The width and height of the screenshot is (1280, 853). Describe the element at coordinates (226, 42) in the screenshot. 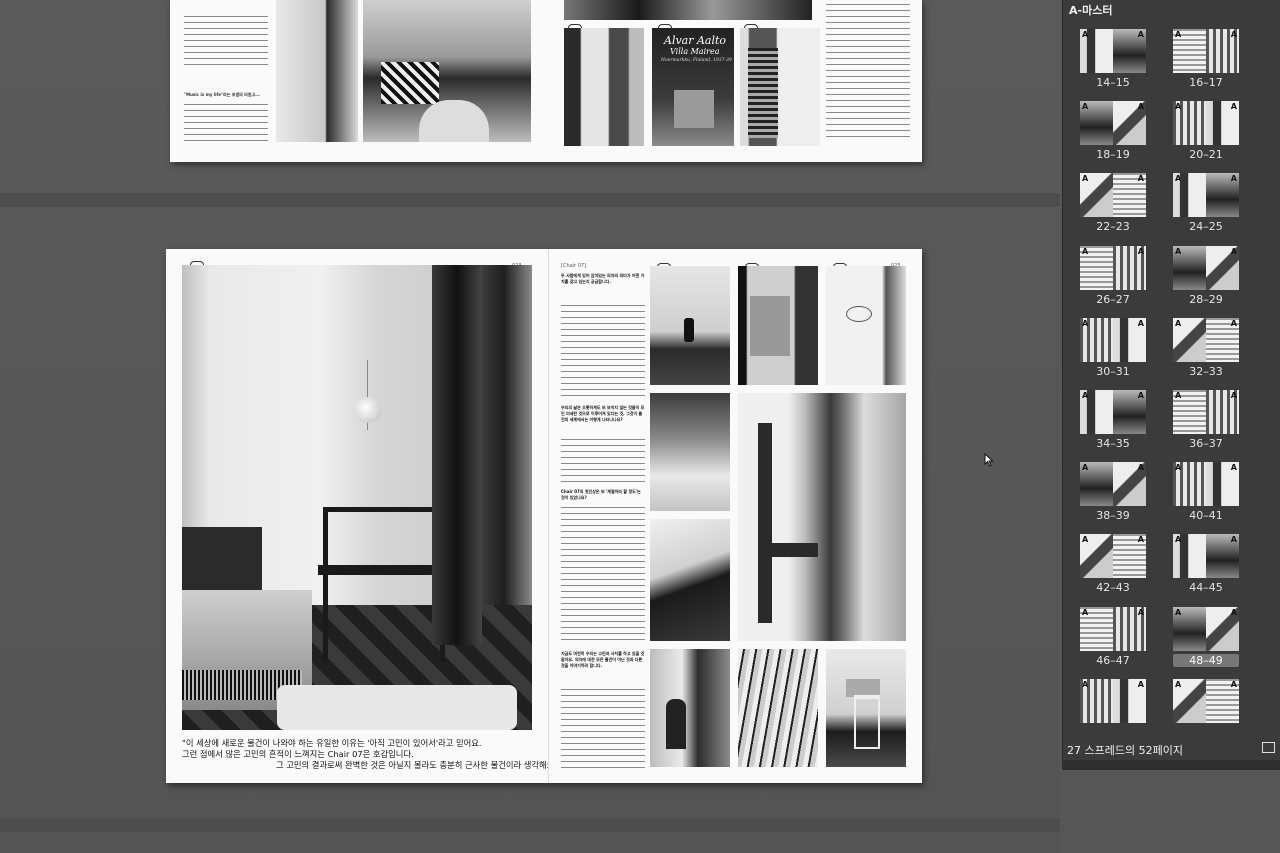

I see `body-text-block` at that location.